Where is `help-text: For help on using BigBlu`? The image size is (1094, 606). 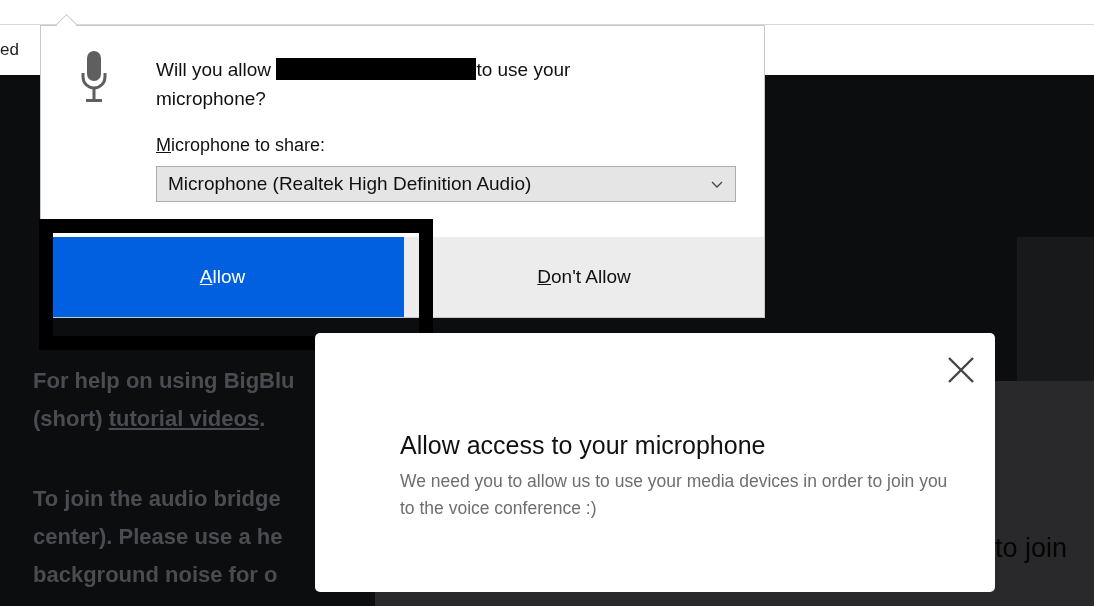 help-text: For help on using BigBlu is located at coordinates (164, 381).